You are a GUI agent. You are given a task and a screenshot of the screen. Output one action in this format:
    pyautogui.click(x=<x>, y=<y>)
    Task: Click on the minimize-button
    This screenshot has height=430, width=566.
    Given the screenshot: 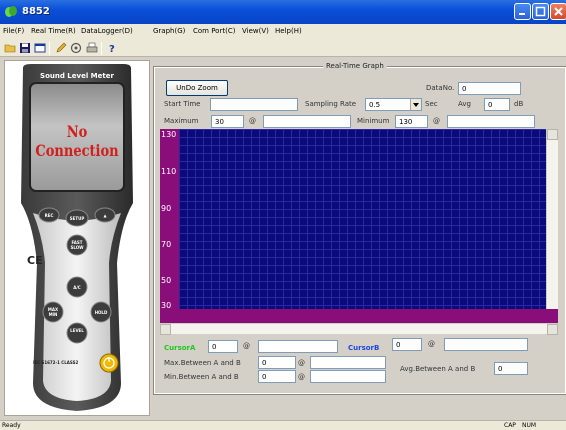 What is the action you would take?
    pyautogui.click(x=522, y=11)
    